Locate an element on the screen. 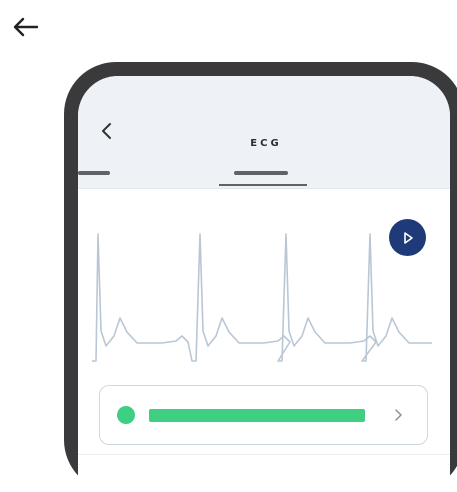  status-bar is located at coordinates (257, 415).